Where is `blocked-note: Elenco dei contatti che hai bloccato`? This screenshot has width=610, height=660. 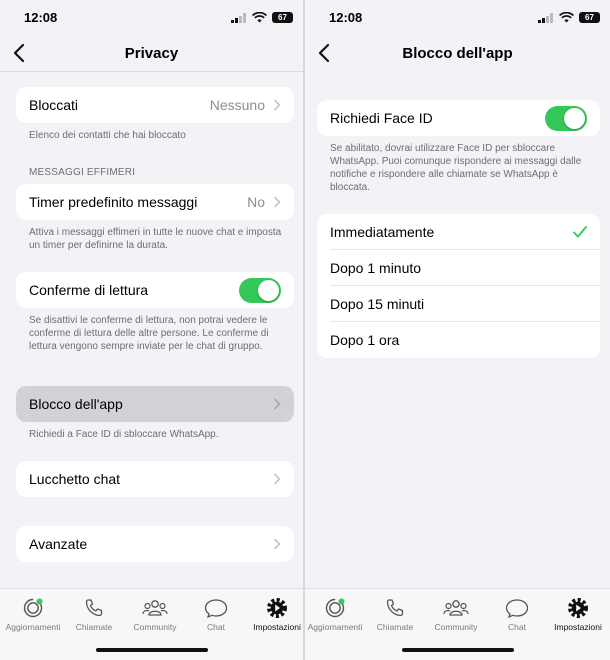 blocked-note: Elenco dei contatti che hai bloccato is located at coordinates (107, 135).